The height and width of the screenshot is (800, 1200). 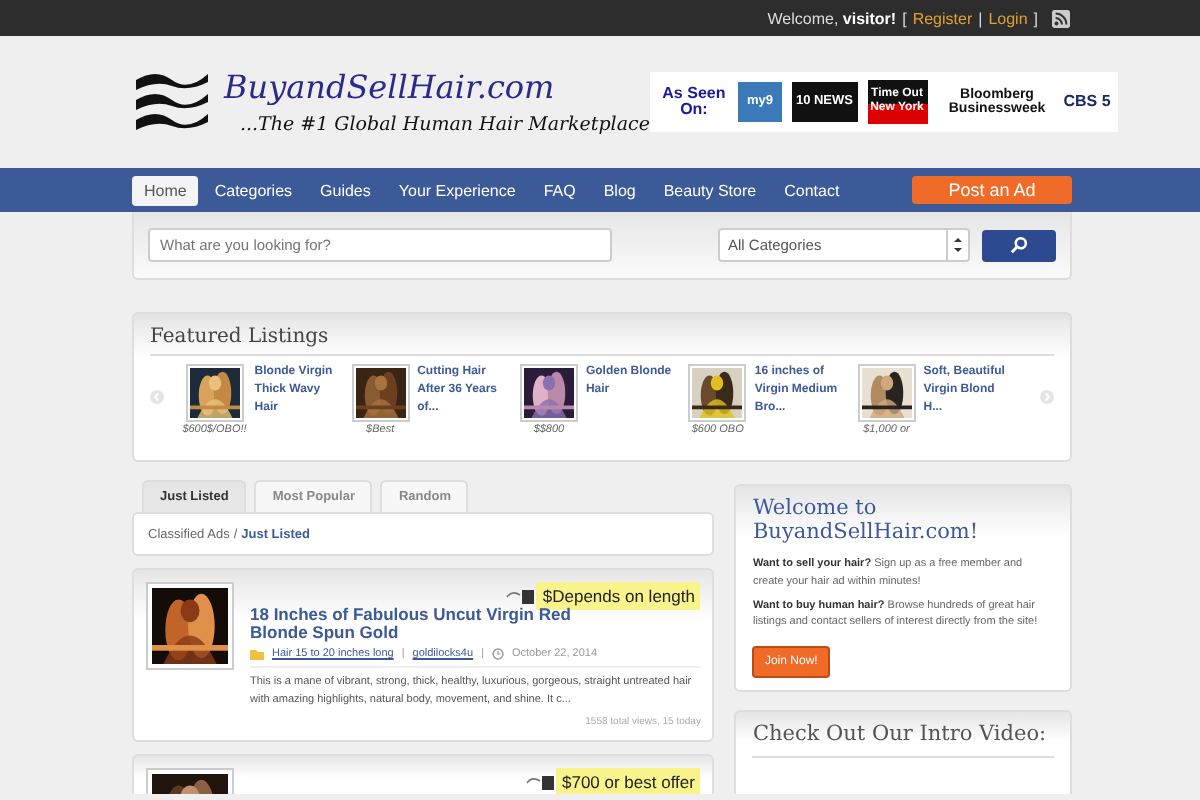 What do you see at coordinates (957, 245) in the screenshot?
I see `updown-icon` at bounding box center [957, 245].